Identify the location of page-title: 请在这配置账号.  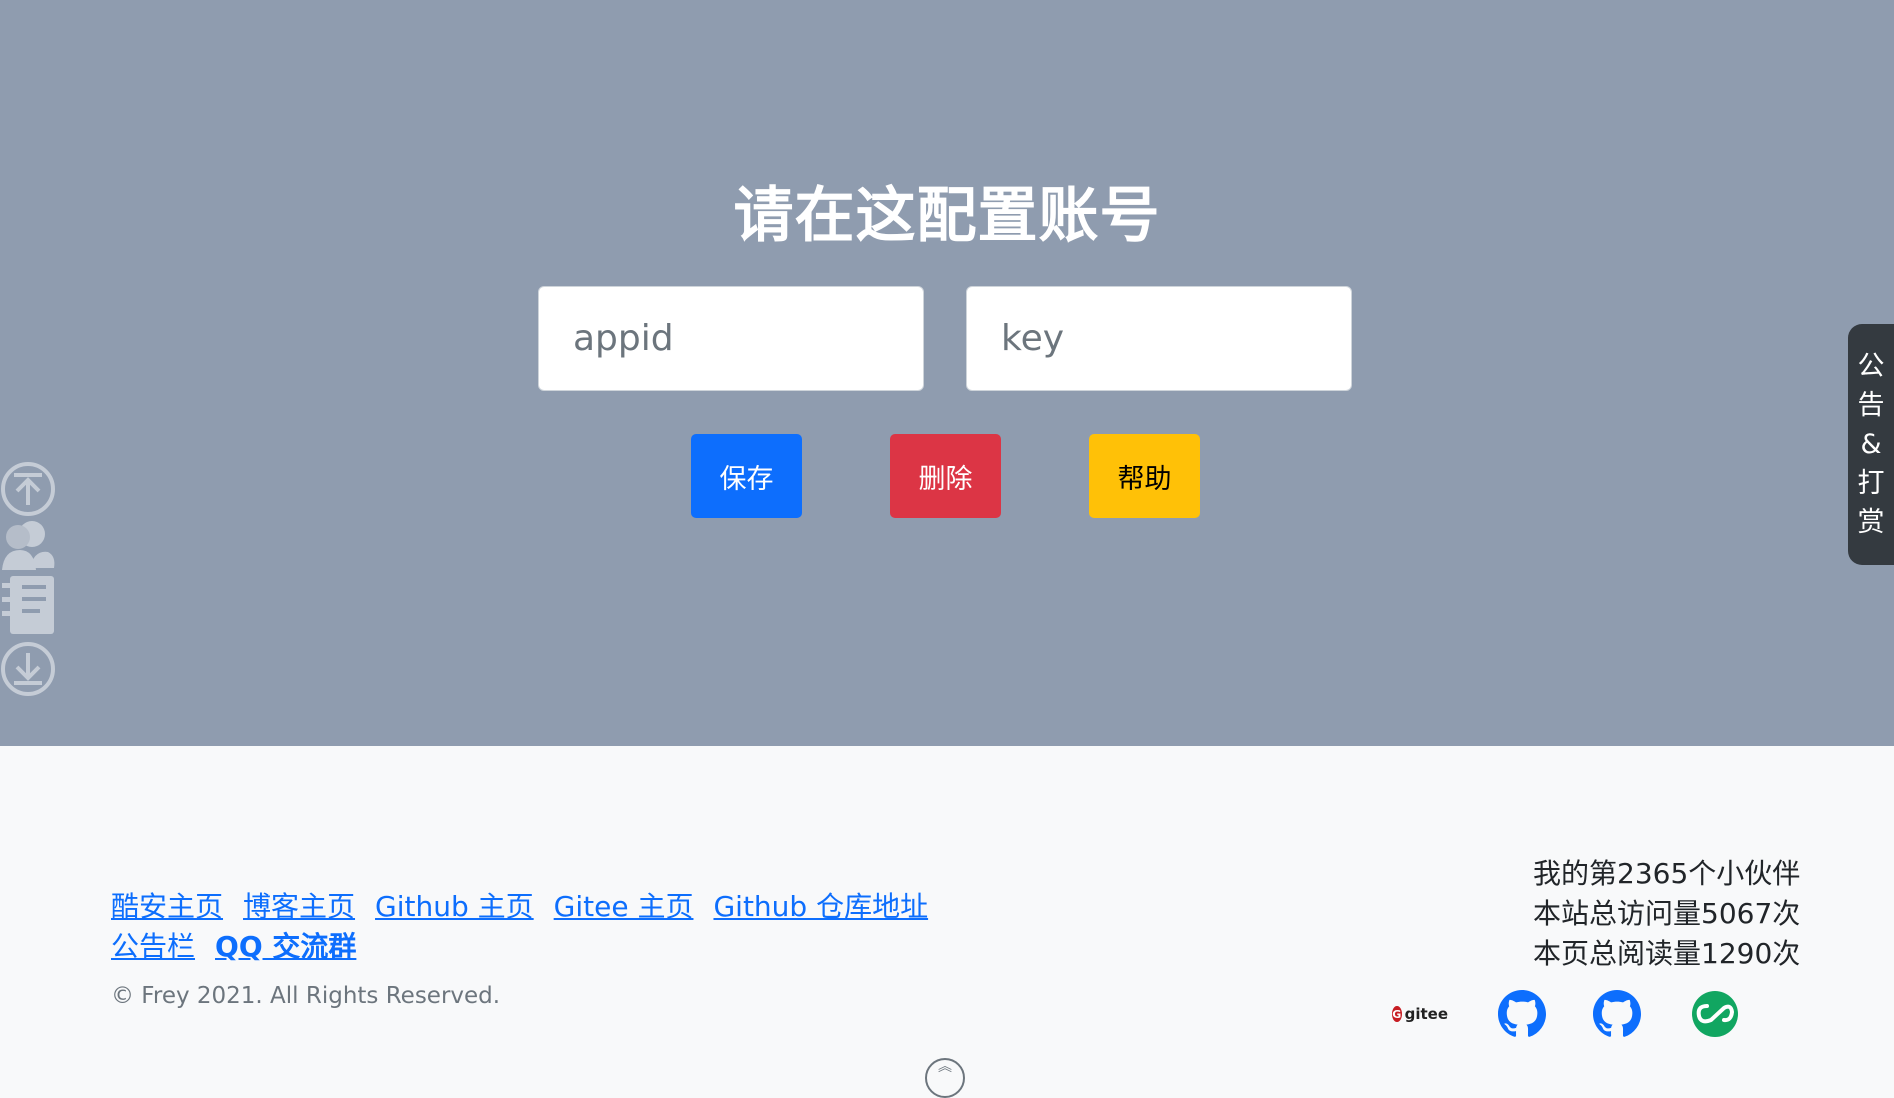
(947, 216).